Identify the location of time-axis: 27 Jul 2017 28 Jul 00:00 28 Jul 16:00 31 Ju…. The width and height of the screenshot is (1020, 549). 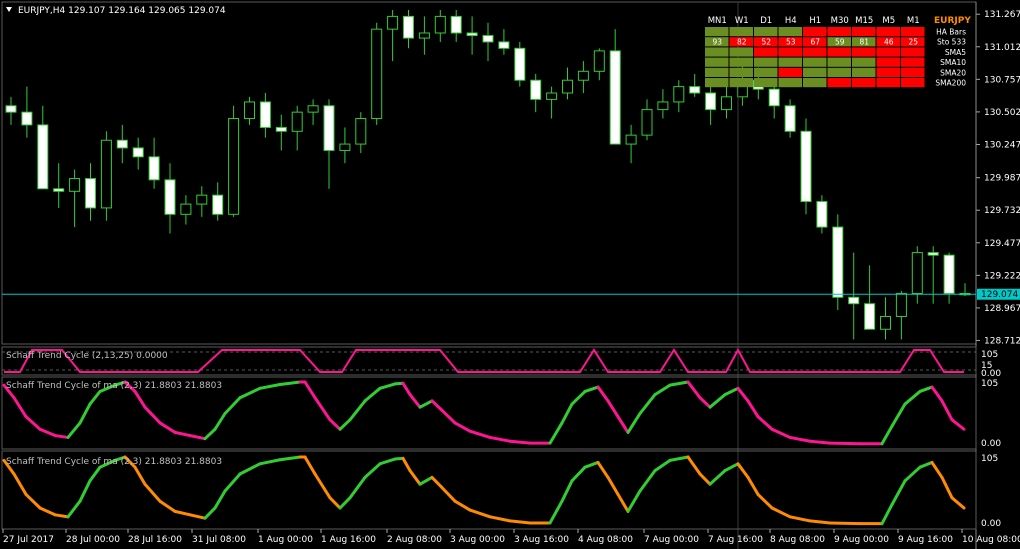
(511, 537).